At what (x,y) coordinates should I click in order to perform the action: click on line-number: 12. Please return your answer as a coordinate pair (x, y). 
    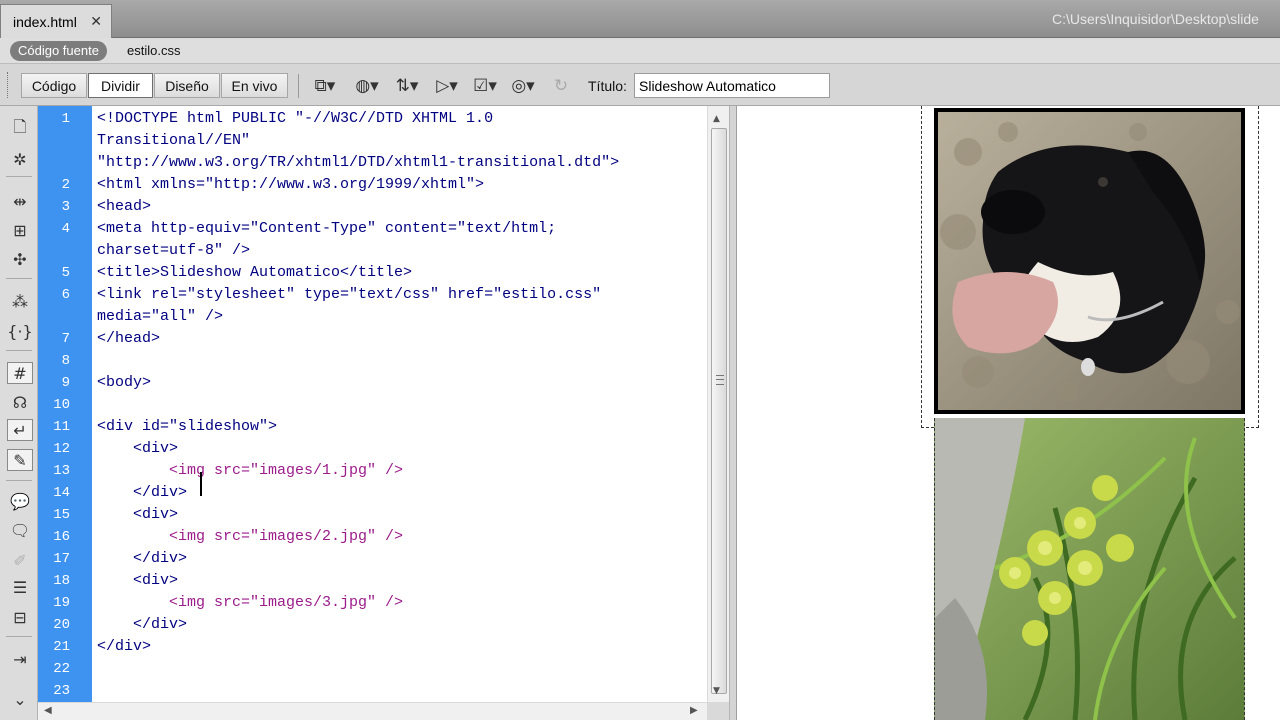
    Looking at the image, I should click on (61, 449).